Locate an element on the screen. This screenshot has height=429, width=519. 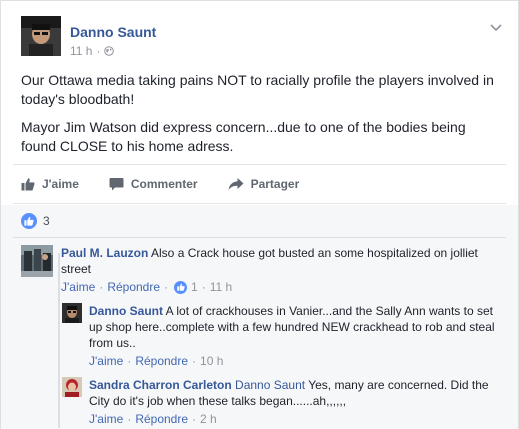
reactions-summary: 3 is located at coordinates (35, 221).